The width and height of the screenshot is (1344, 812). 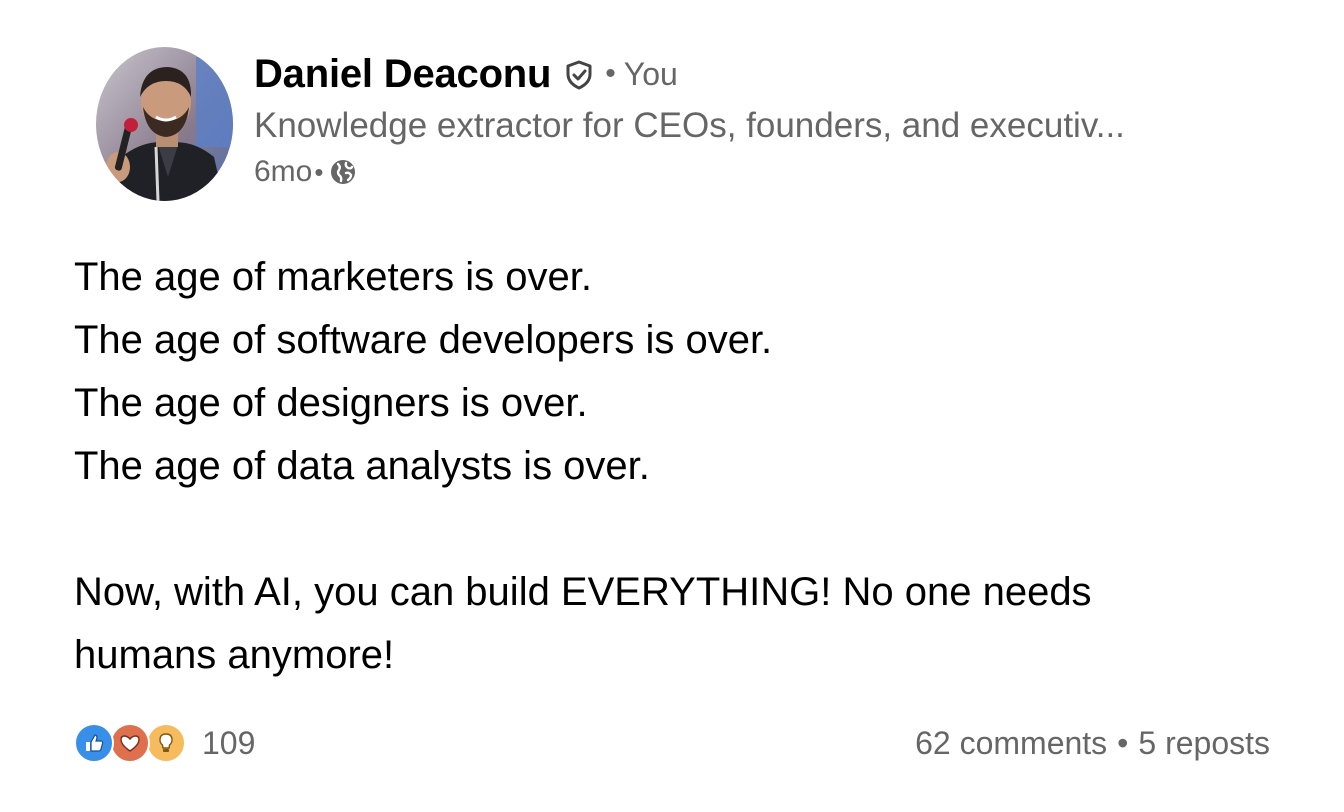 What do you see at coordinates (130, 743) in the screenshot?
I see `love-icon` at bounding box center [130, 743].